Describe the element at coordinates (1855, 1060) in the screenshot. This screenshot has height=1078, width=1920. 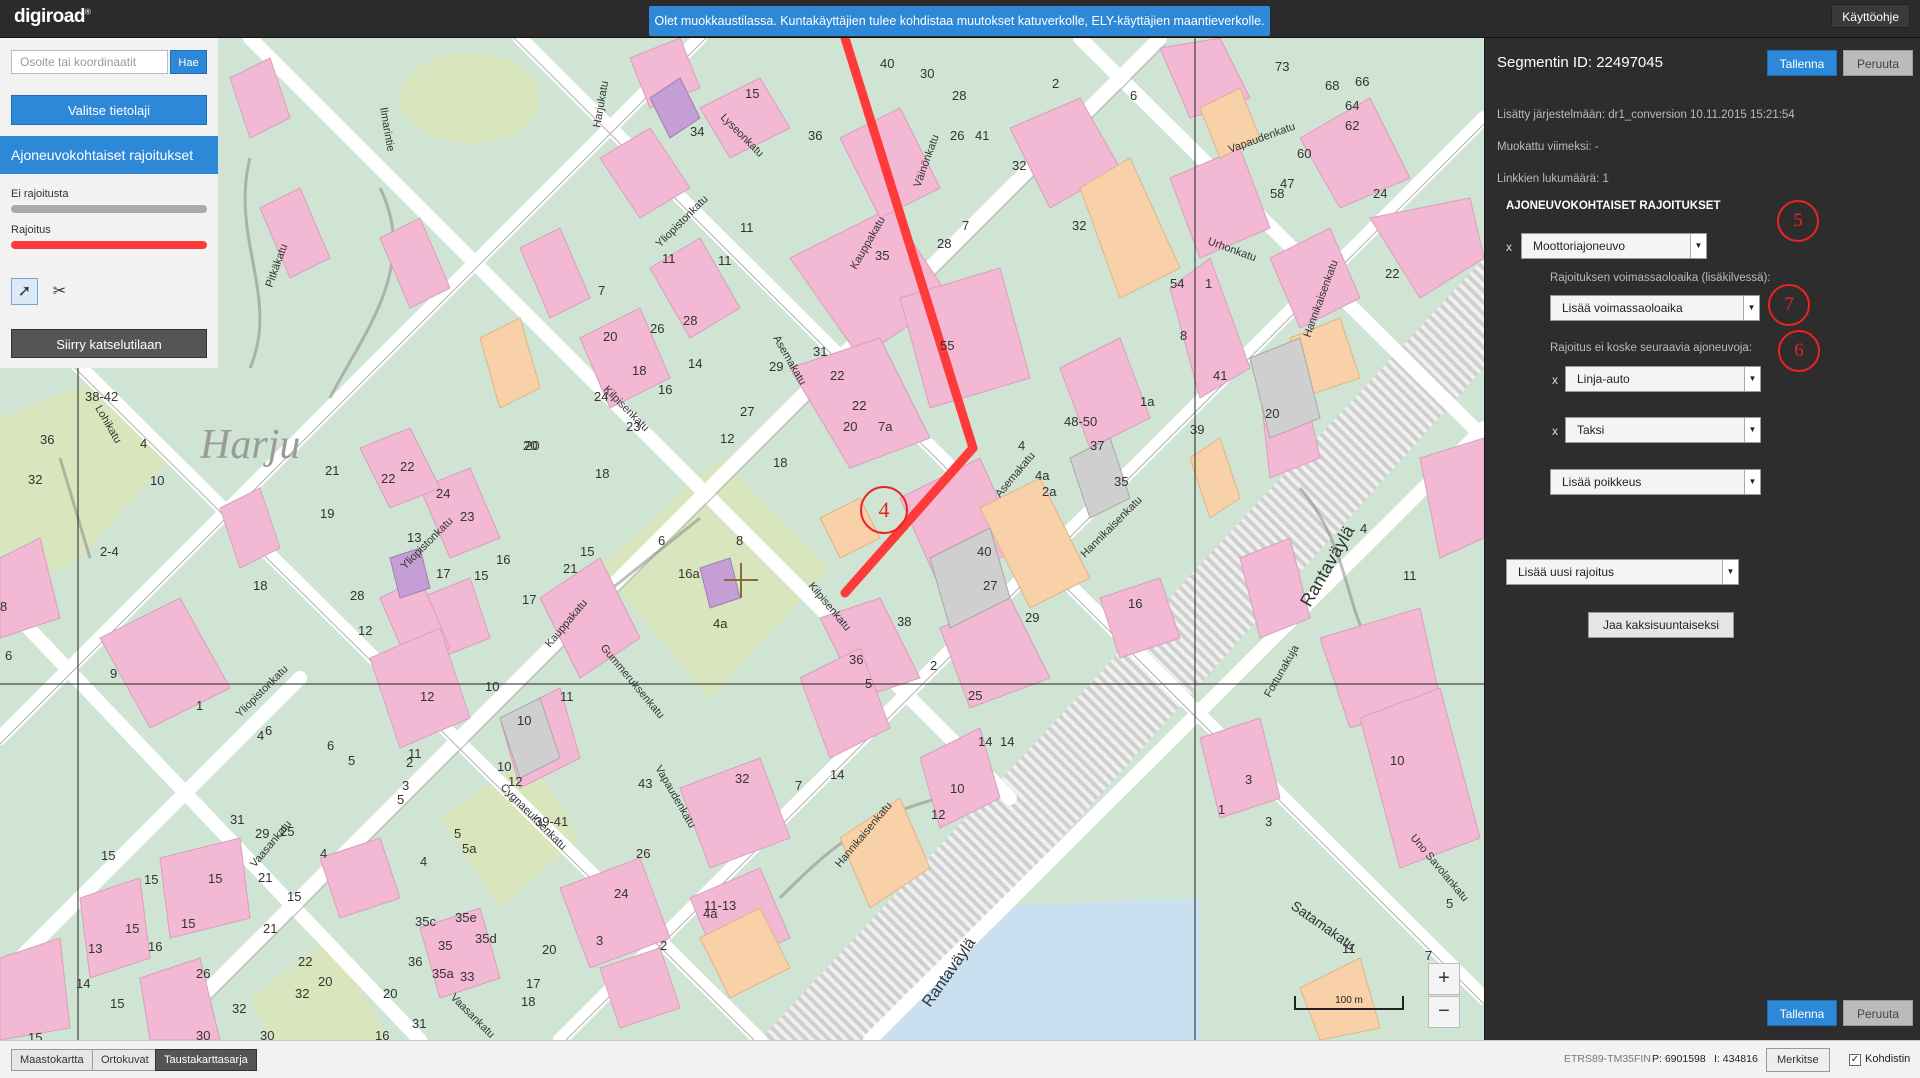
I see `center-checkbox: ✓` at that location.